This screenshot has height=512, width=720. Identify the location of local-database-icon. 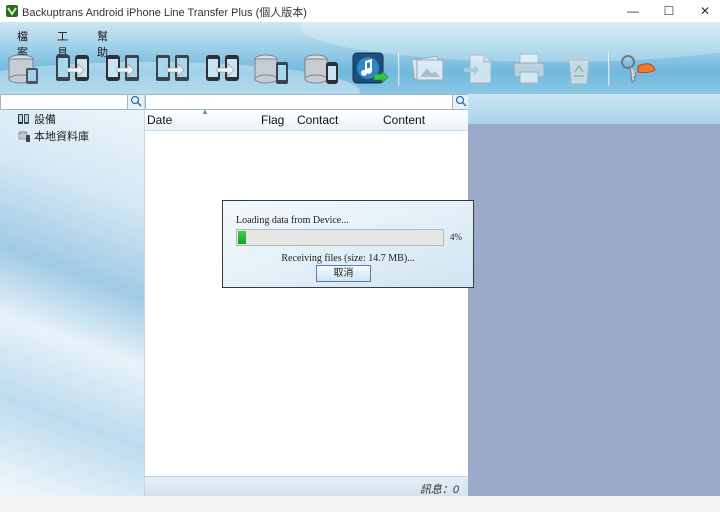
(24, 136).